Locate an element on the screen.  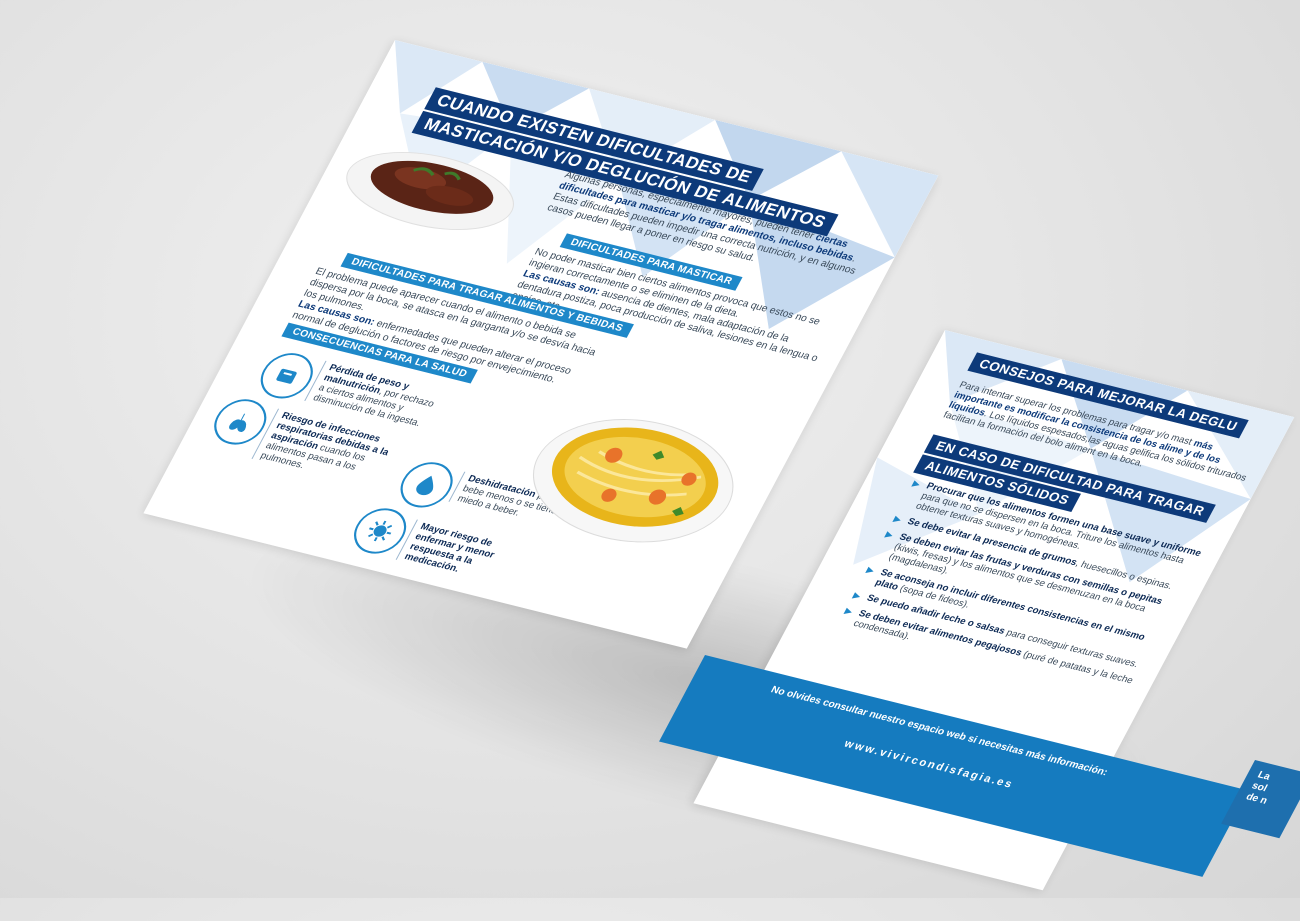
back-panel-corner: La sol de n is located at coordinates (1260, 799).